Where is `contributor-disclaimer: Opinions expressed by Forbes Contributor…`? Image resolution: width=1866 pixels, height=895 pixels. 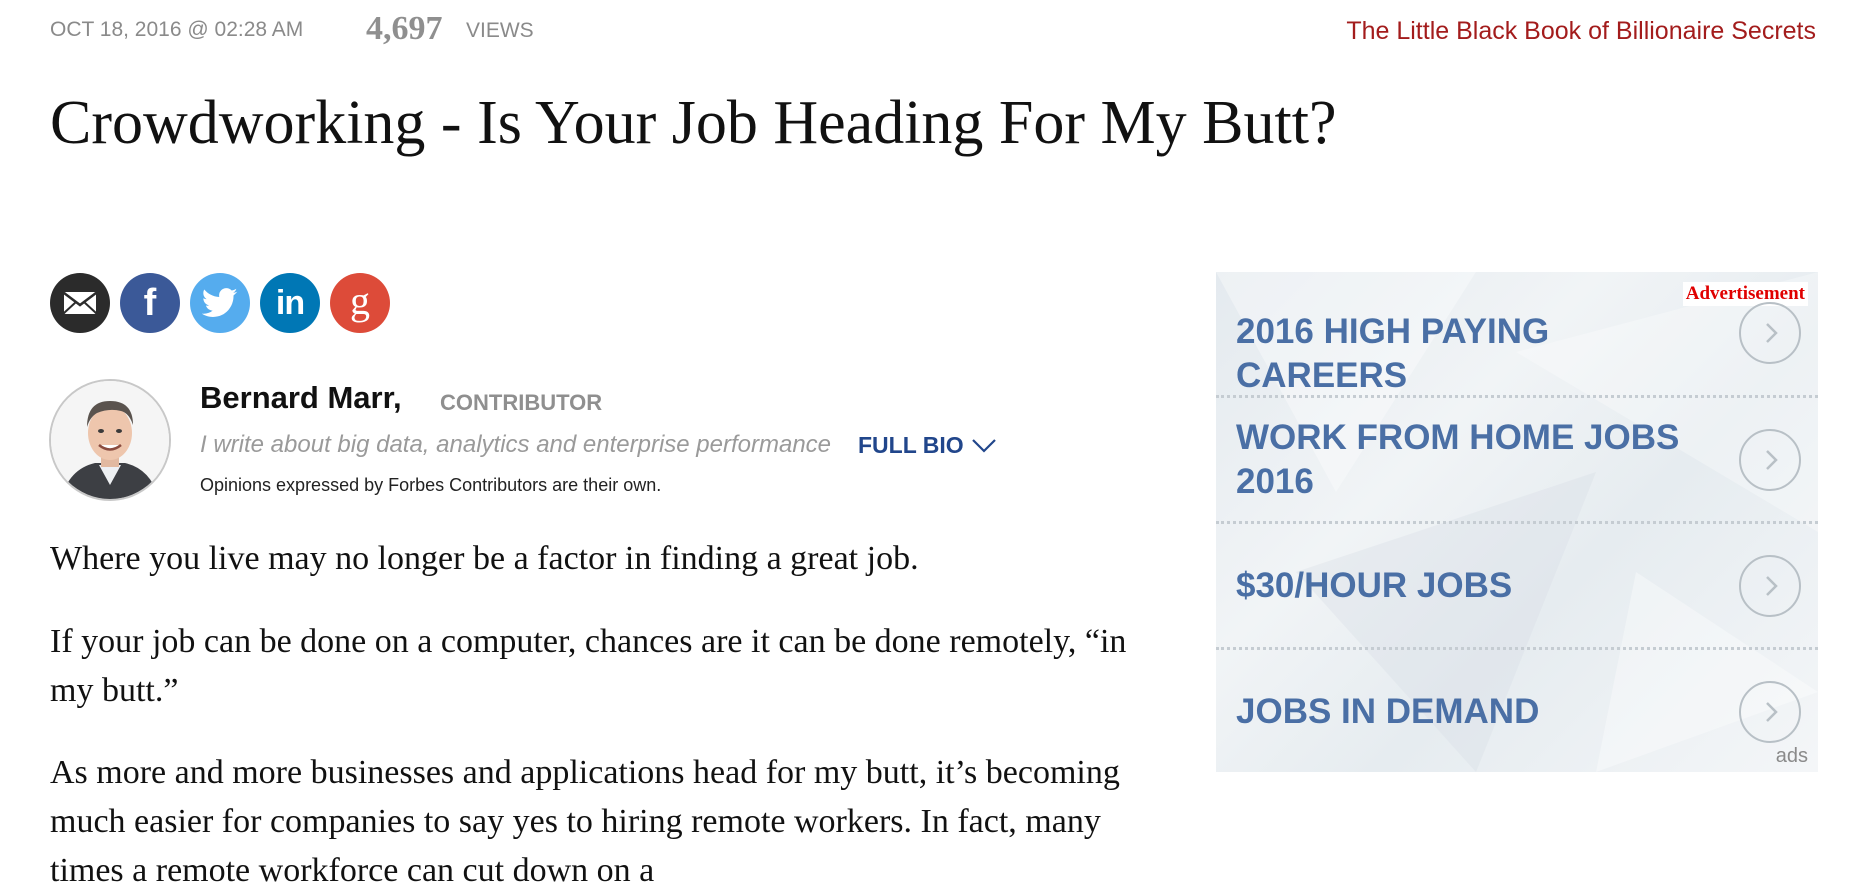 contributor-disclaimer: Opinions expressed by Forbes Contributor… is located at coordinates (431, 485).